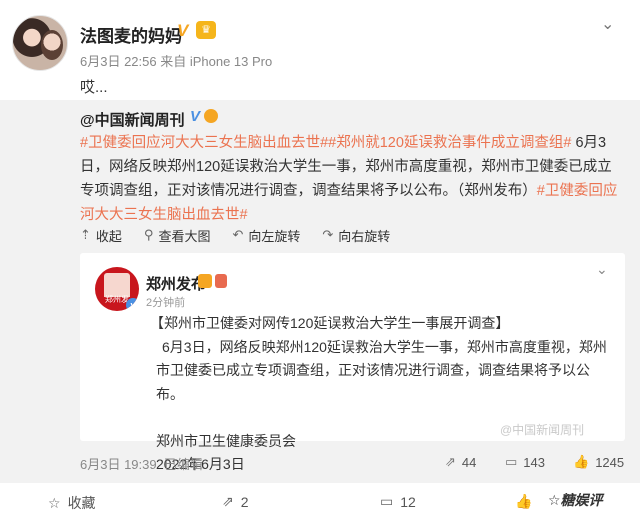  I want to click on watermark-brand: ☆糖娱评, so click(575, 500).